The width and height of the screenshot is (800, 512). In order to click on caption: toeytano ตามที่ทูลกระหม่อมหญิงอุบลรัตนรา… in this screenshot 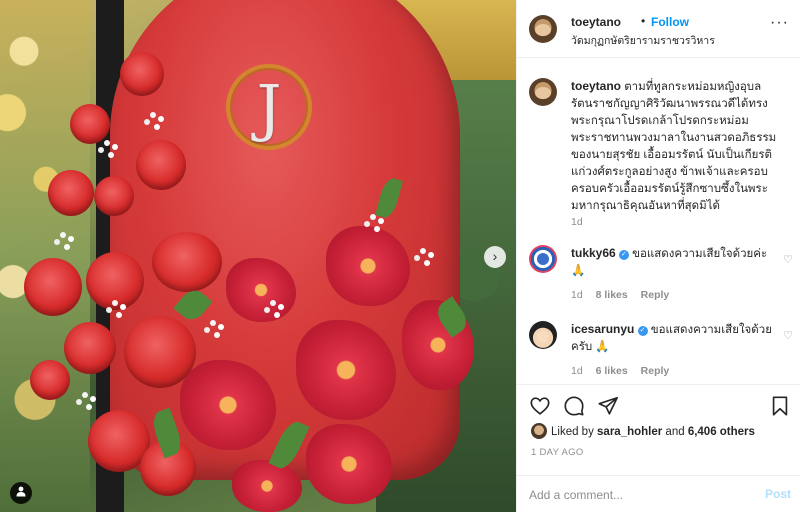, I will do `click(659, 155)`.